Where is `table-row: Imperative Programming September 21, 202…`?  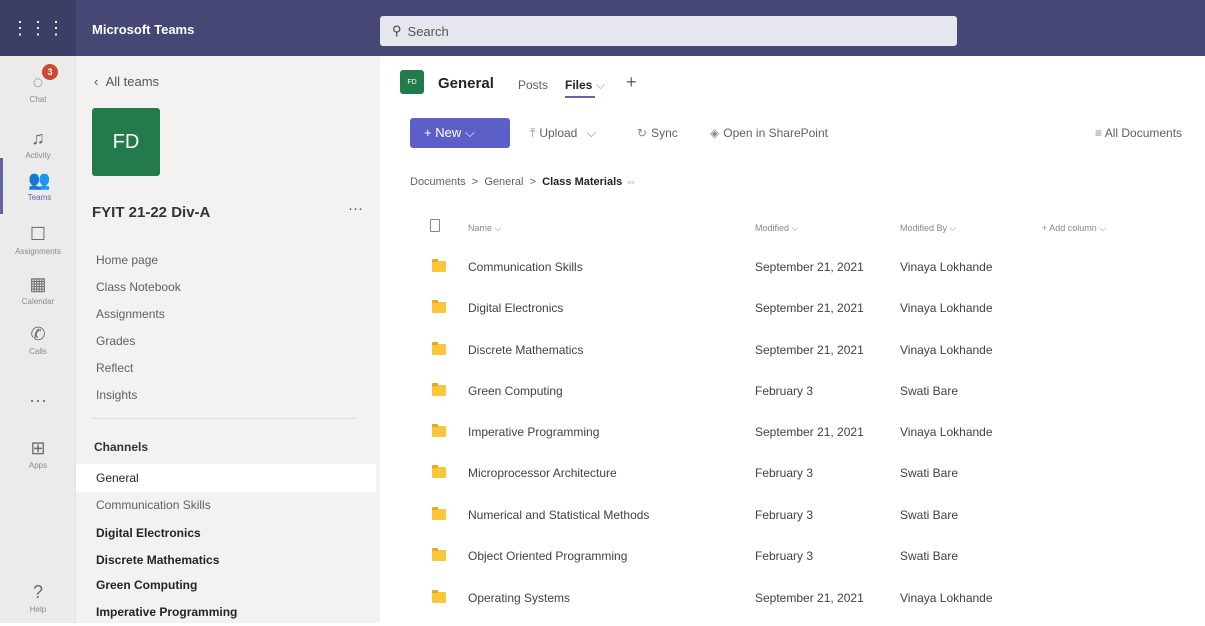
table-row: Imperative Programming September 21, 202… is located at coordinates (792, 432).